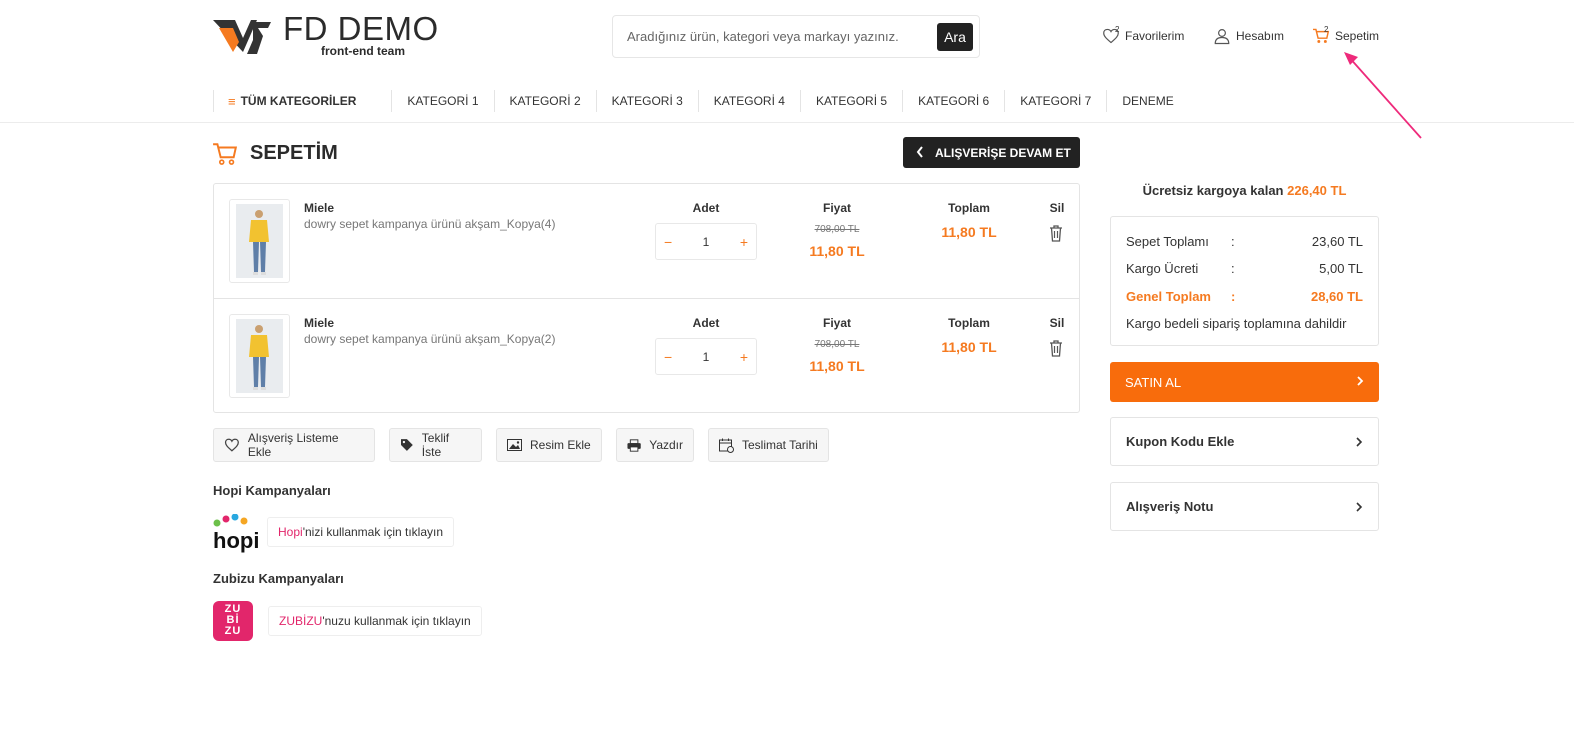 The height and width of the screenshot is (741, 1574). I want to click on nav-item-kategori-4: KATEGORİ 4, so click(748, 101).